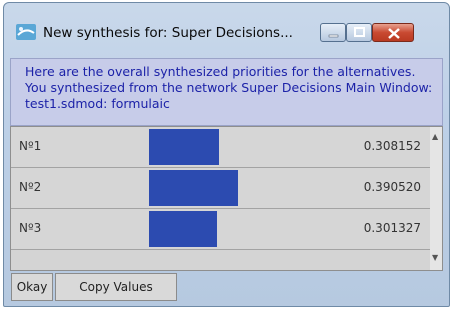 Image resolution: width=453 pixels, height=309 pixels. I want to click on priority-value: 0.308152, so click(392, 146).